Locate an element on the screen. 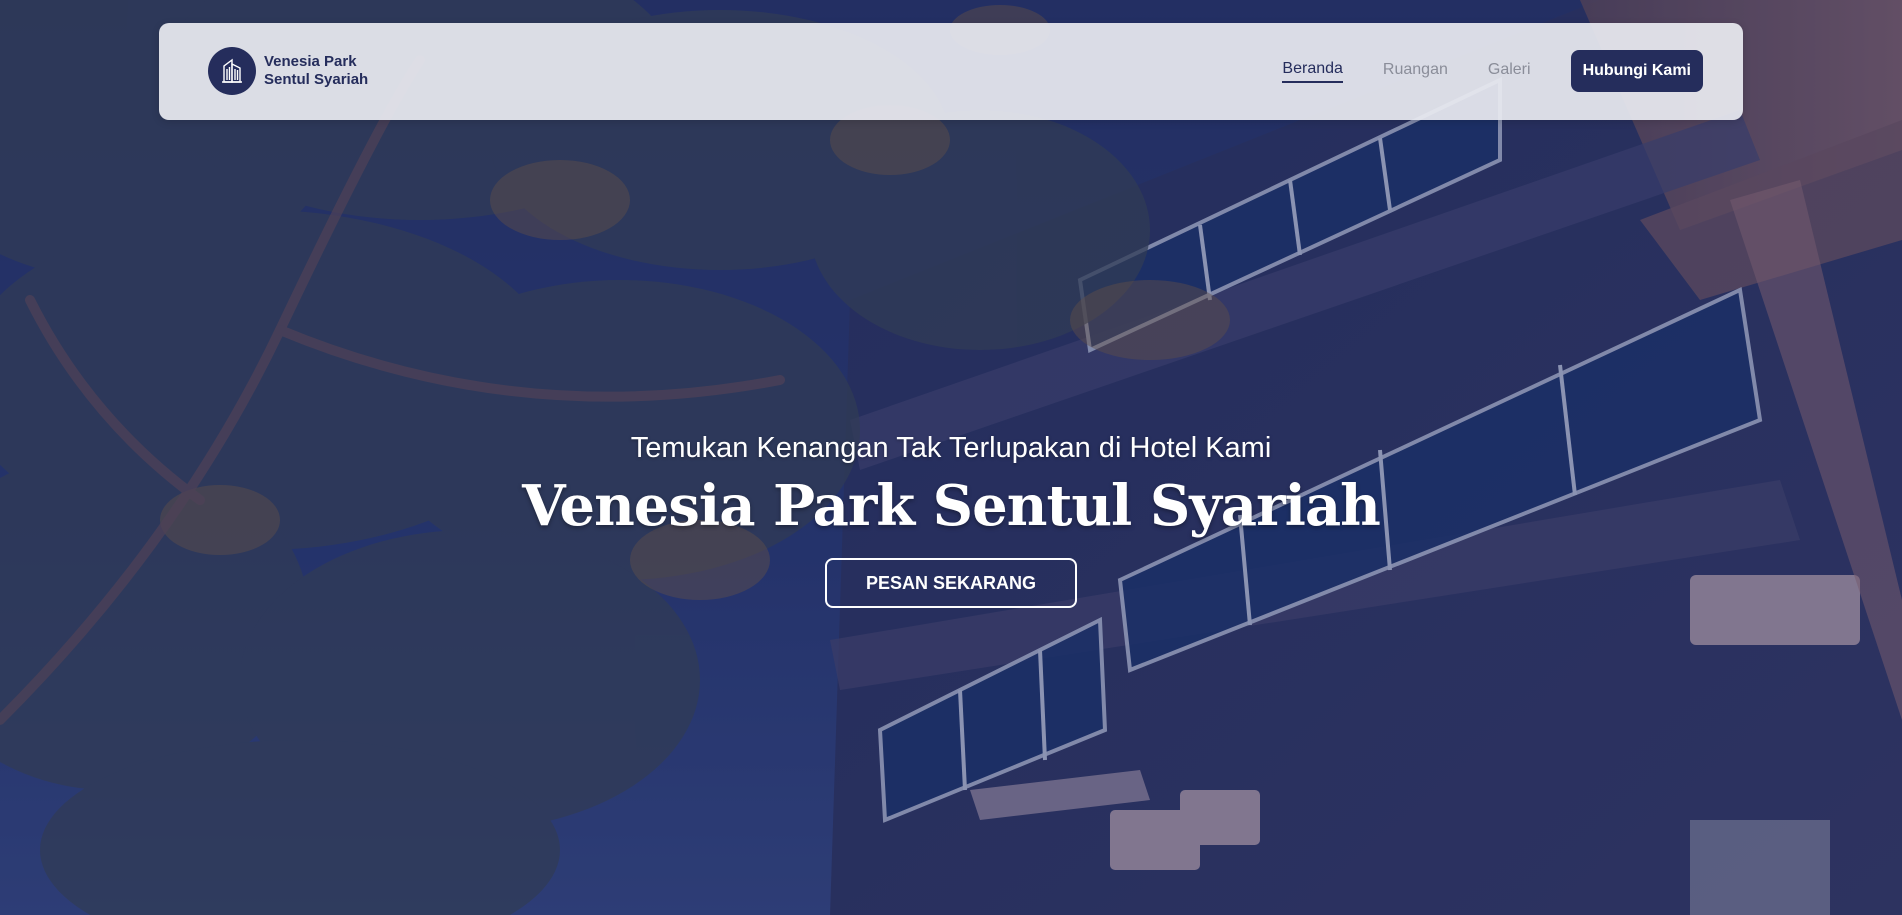 This screenshot has width=1902, height=915. brand: Venesia Park Sentul Syariah is located at coordinates (288, 71).